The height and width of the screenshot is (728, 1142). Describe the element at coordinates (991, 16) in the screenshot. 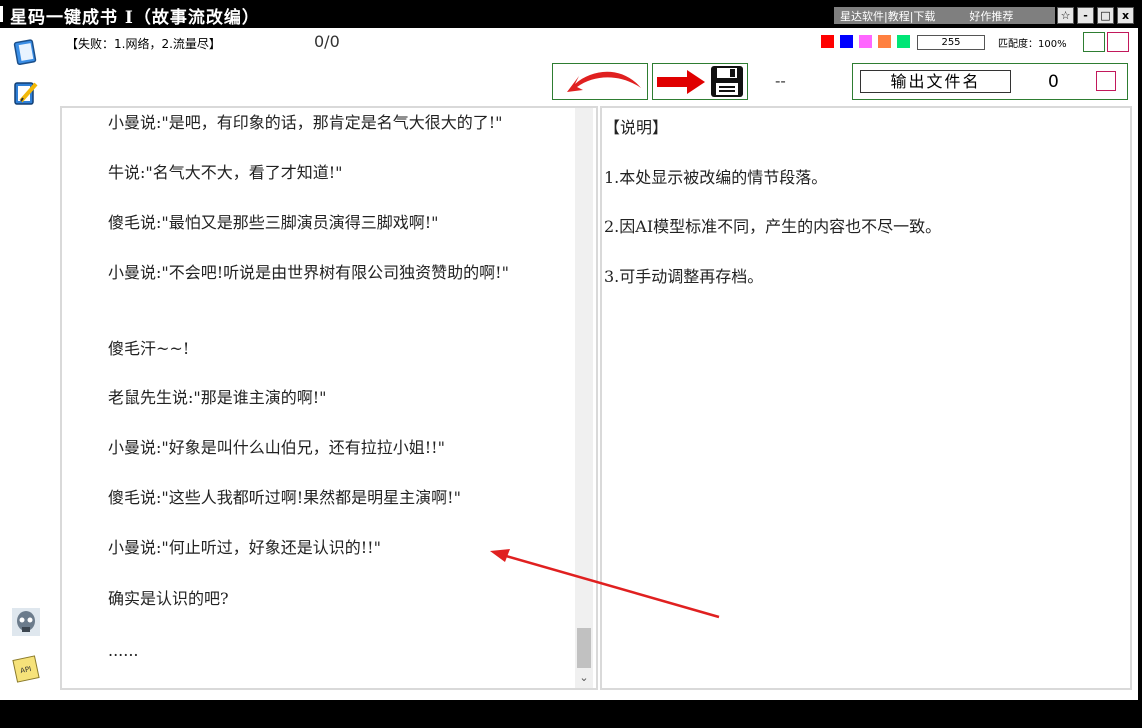

I see `link-recommend: 好作推荐` at that location.